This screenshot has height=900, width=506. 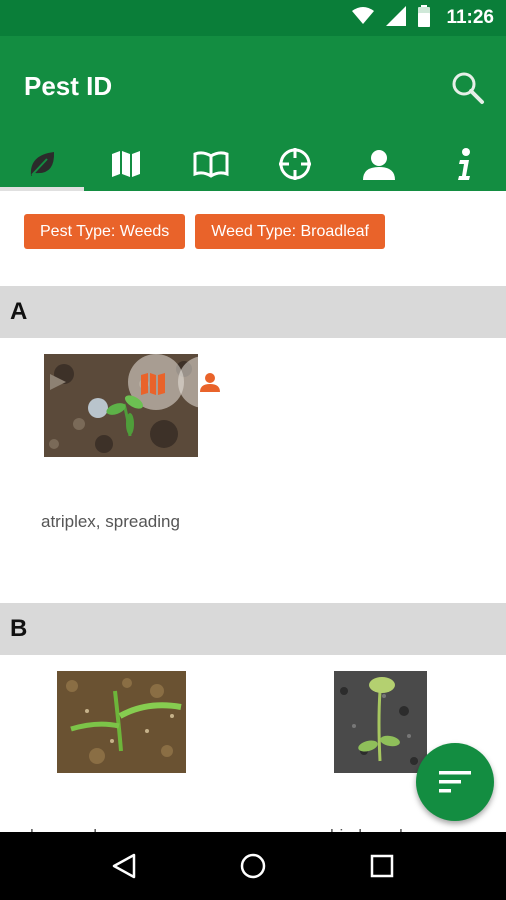 I want to click on back-button, so click(x=124, y=866).